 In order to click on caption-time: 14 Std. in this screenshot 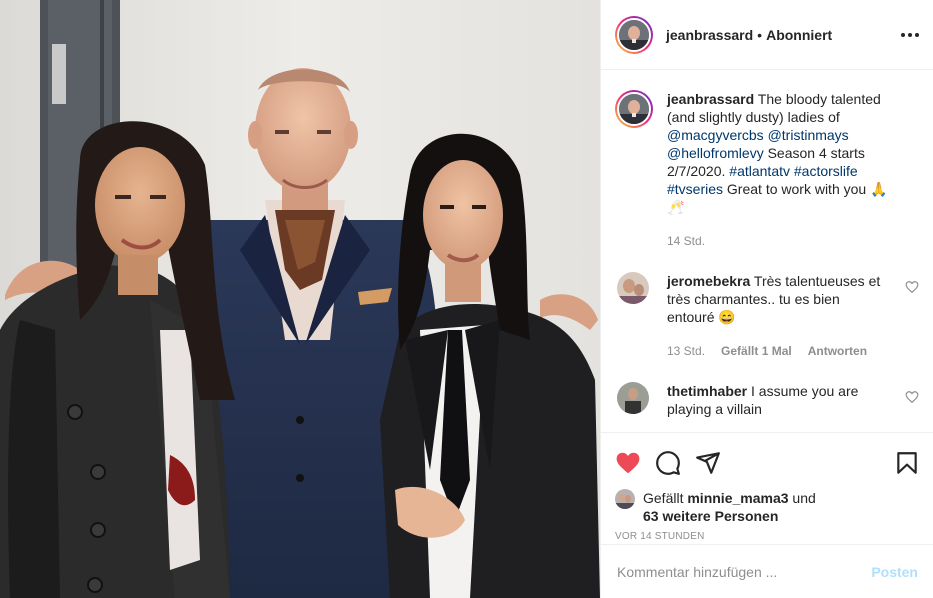, I will do `click(686, 241)`.